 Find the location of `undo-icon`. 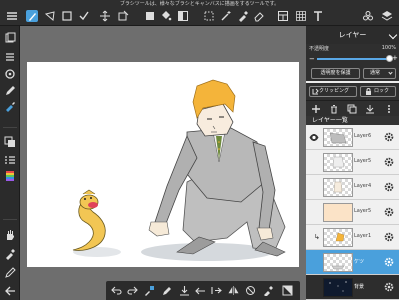

undo-icon is located at coordinates (116, 290).